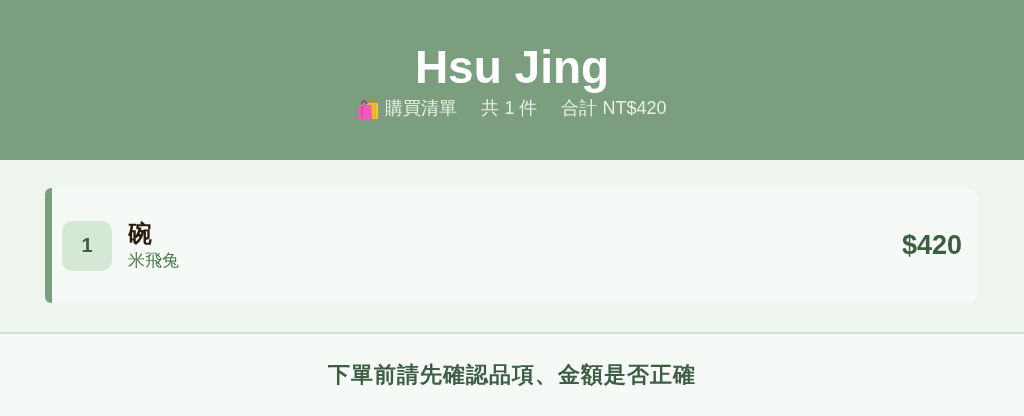 This screenshot has width=1024, height=416. Describe the element at coordinates (931, 245) in the screenshot. I see `item-price: $420` at that location.